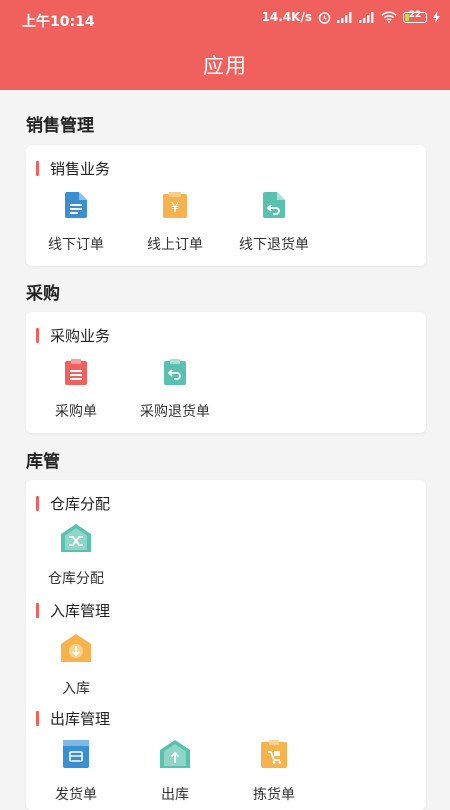  Describe the element at coordinates (58, 22) in the screenshot. I see `status-time: 上午10:14` at that location.